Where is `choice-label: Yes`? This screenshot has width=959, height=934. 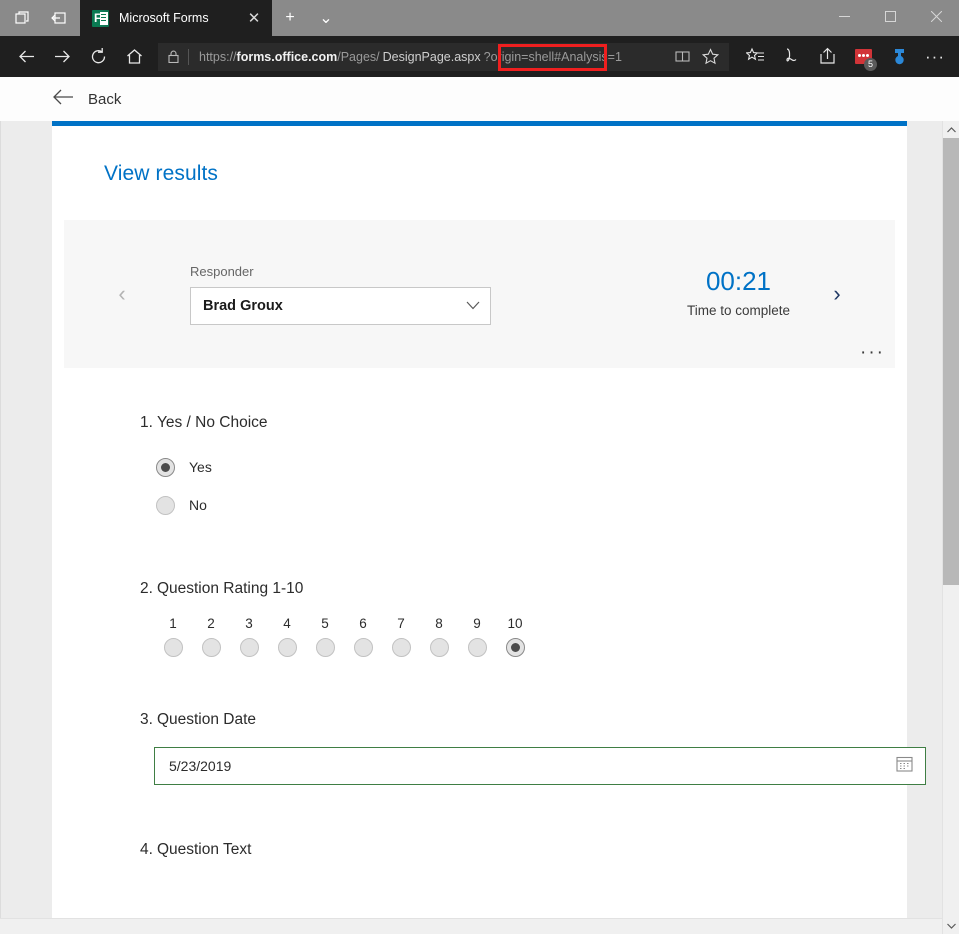
choice-label: Yes is located at coordinates (200, 467).